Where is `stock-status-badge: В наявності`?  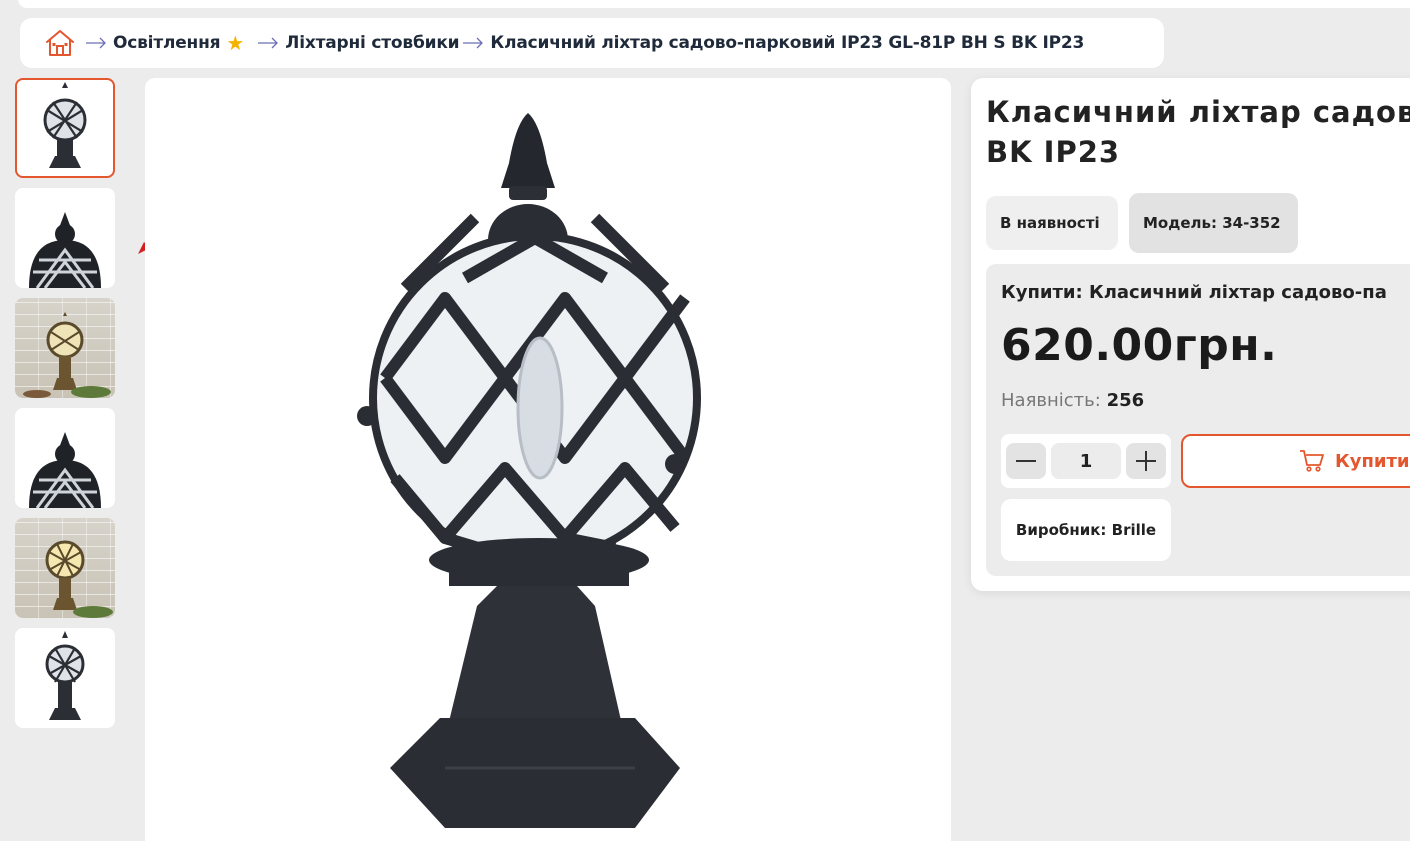
stock-status-badge: В наявності is located at coordinates (1052, 223).